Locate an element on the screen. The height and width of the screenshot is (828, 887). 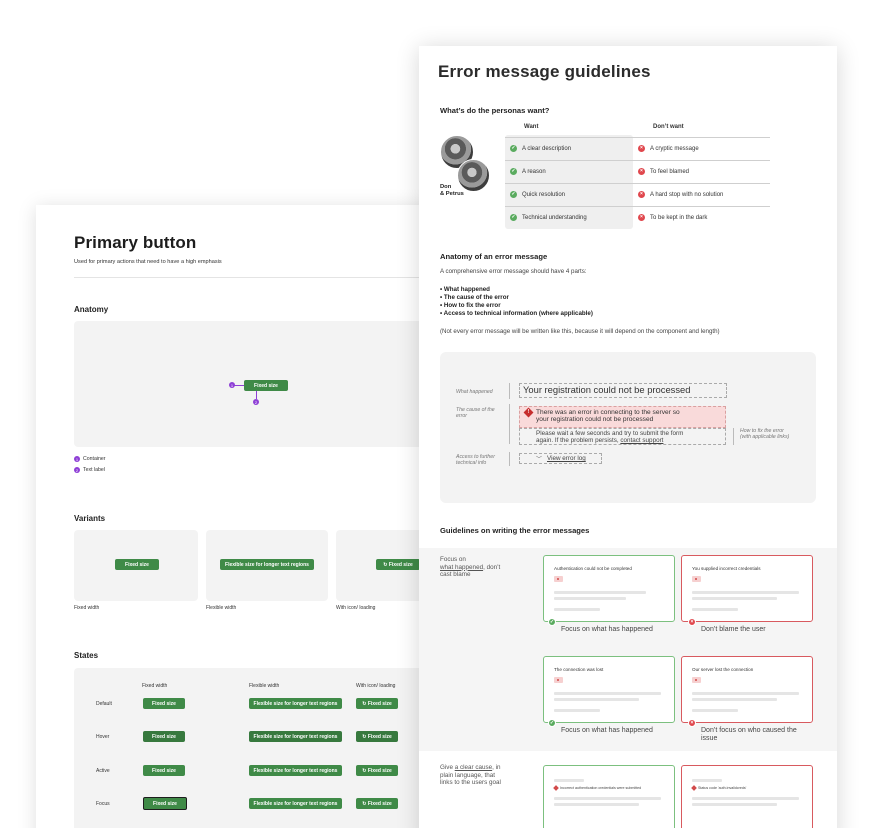
what-happened-link: what happened is located at coordinates (461, 567).